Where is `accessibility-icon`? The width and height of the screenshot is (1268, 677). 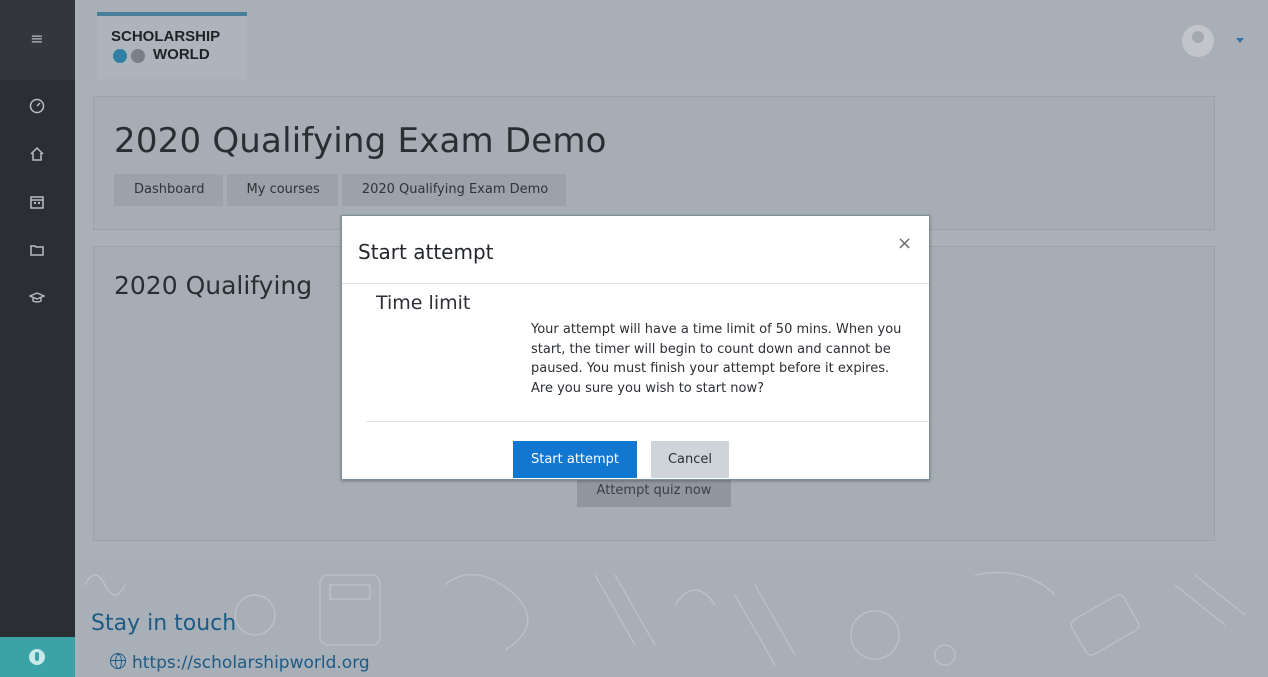 accessibility-icon is located at coordinates (37, 657).